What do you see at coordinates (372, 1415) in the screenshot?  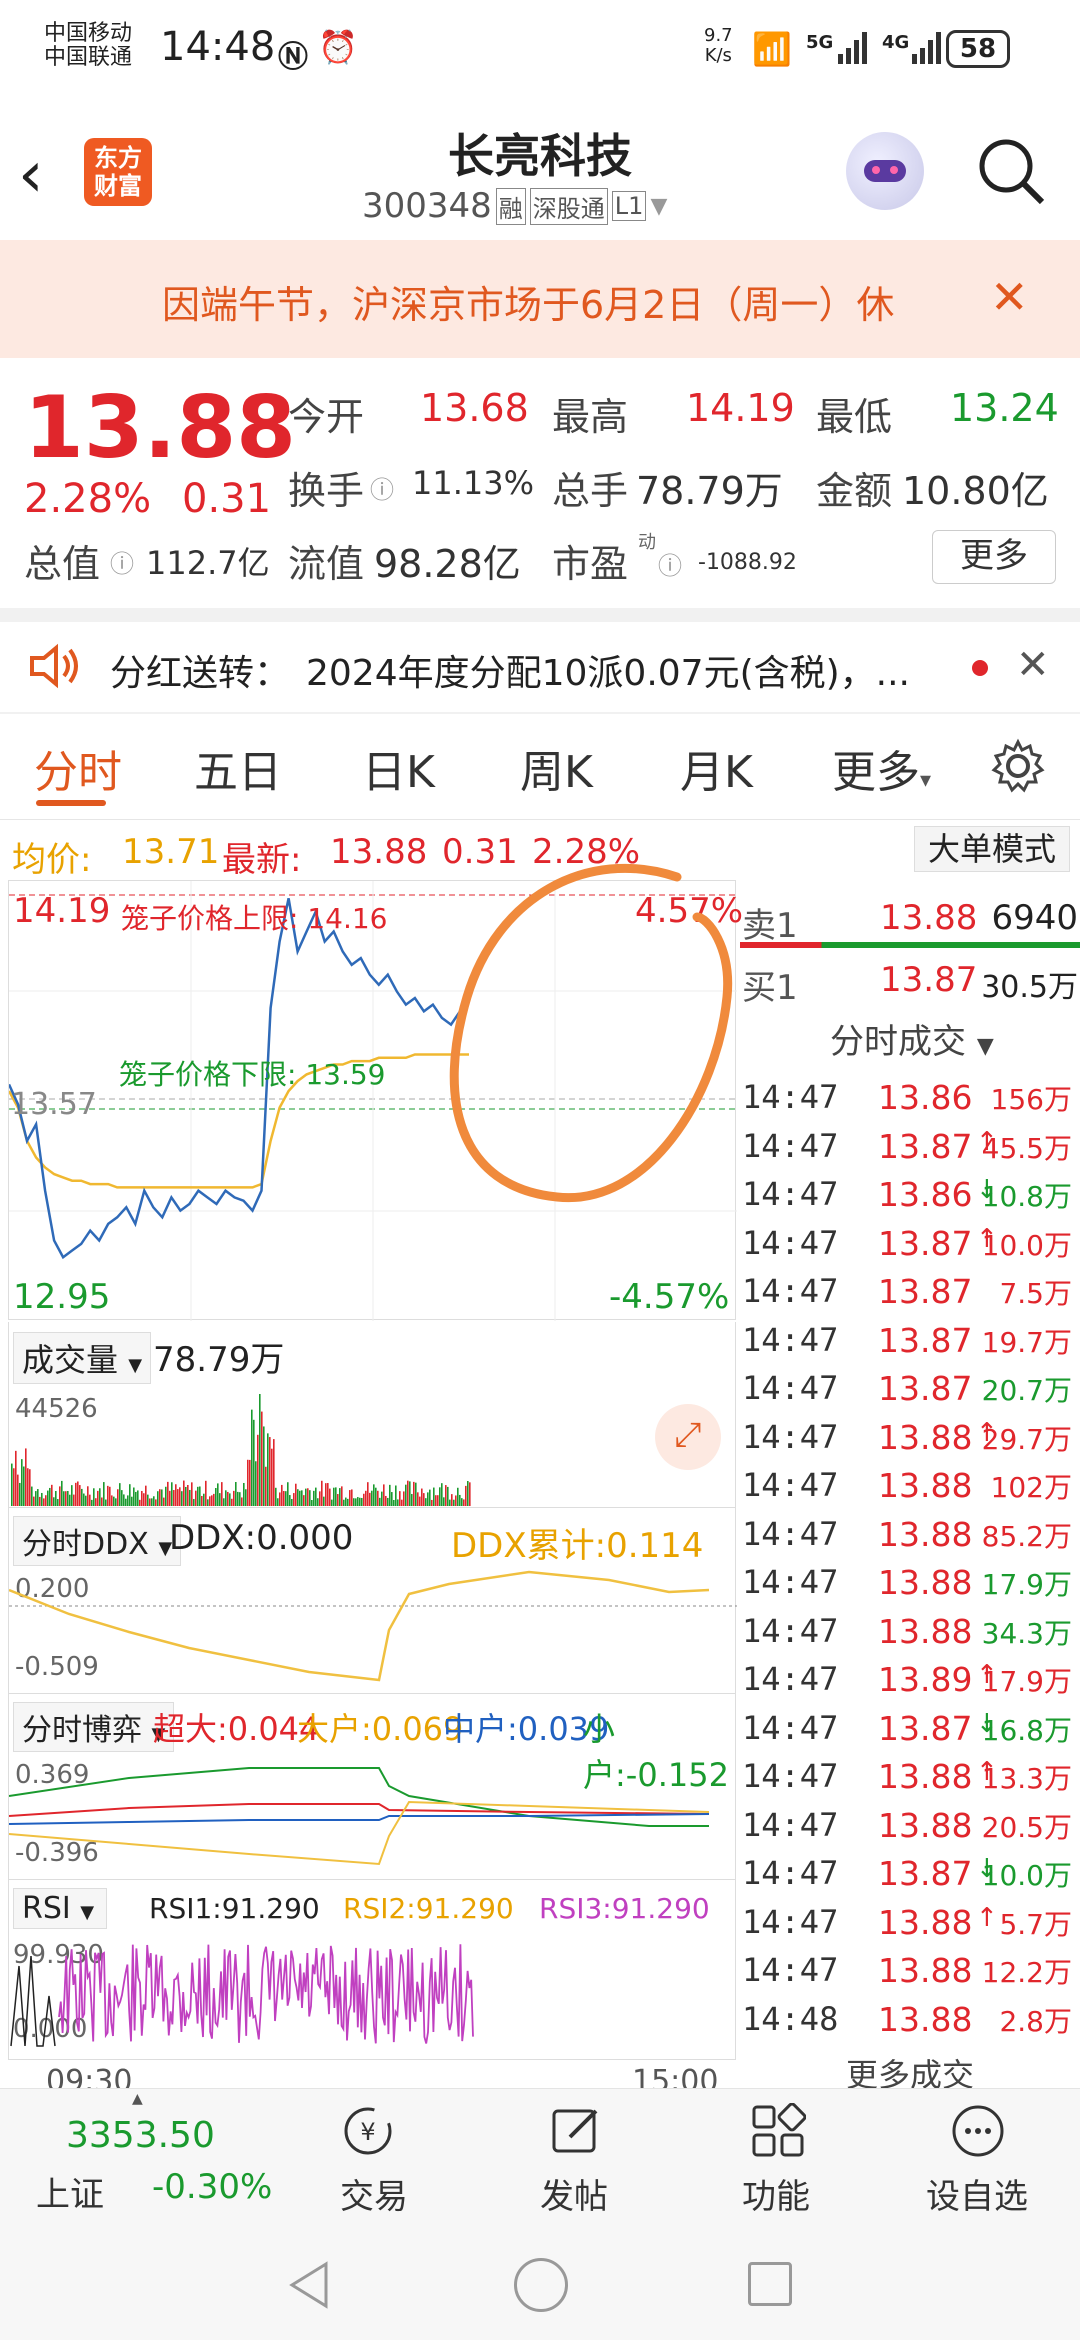 I see `volume-panel: 成交量 ▼ 78.79万 44526 ⤢` at bounding box center [372, 1415].